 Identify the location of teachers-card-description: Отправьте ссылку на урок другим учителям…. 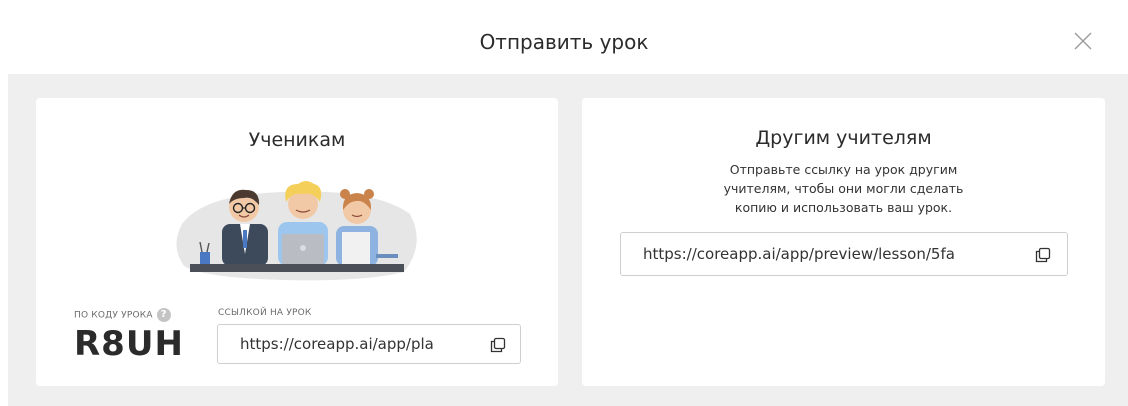
(843, 188).